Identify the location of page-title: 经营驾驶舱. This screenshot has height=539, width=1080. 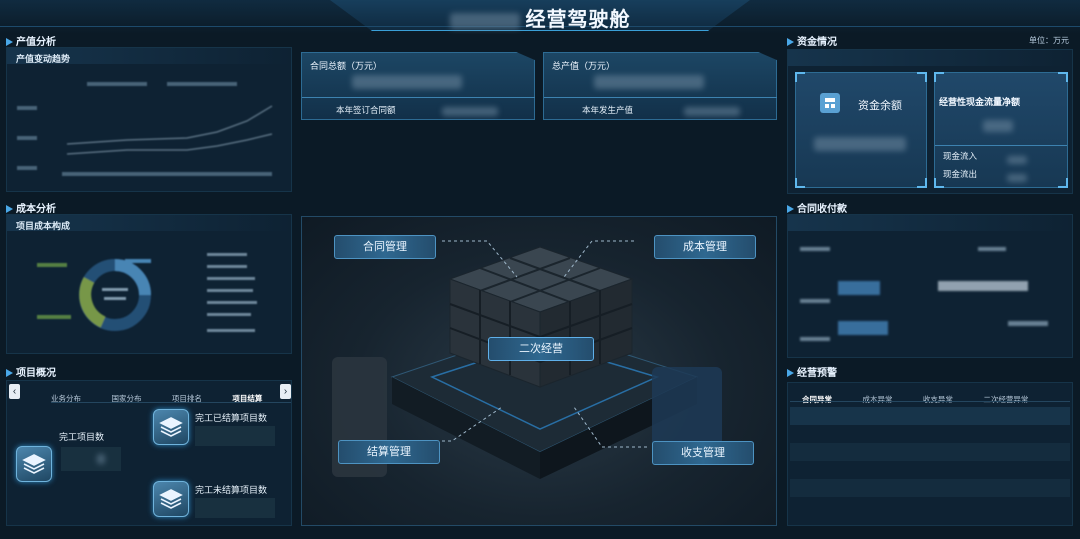
(540, 17).